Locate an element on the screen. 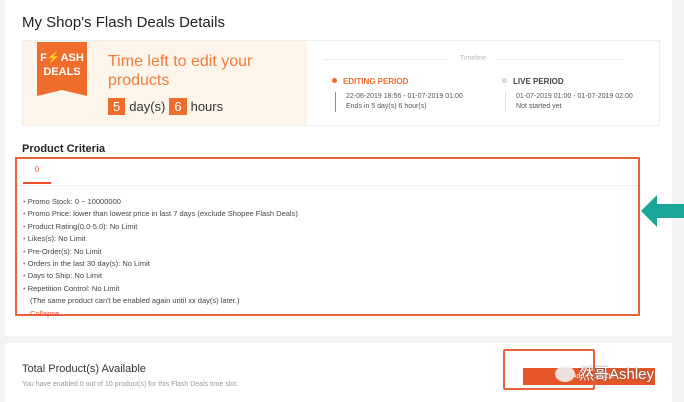 The width and height of the screenshot is (684, 402). flash-deals-logo: F⚡ASH DEALS is located at coordinates (62, 69).